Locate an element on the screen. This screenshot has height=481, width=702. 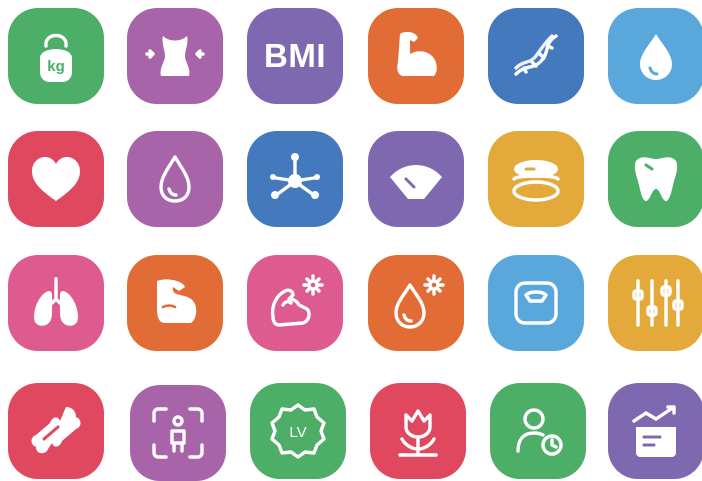
blood-drop-icon is located at coordinates (175, 179).